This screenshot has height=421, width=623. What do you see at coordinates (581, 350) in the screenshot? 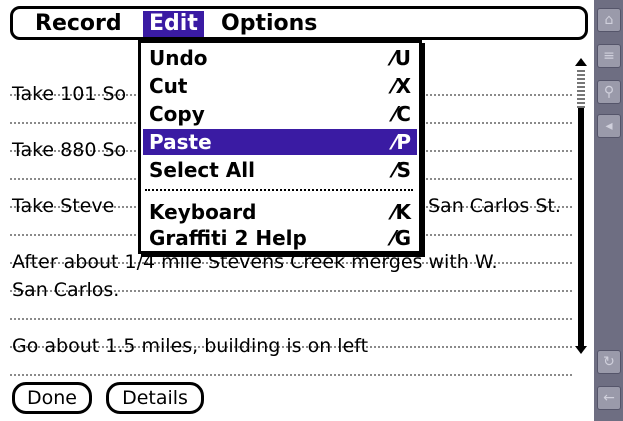
I see `scroll-down-arrow-icon` at bounding box center [581, 350].